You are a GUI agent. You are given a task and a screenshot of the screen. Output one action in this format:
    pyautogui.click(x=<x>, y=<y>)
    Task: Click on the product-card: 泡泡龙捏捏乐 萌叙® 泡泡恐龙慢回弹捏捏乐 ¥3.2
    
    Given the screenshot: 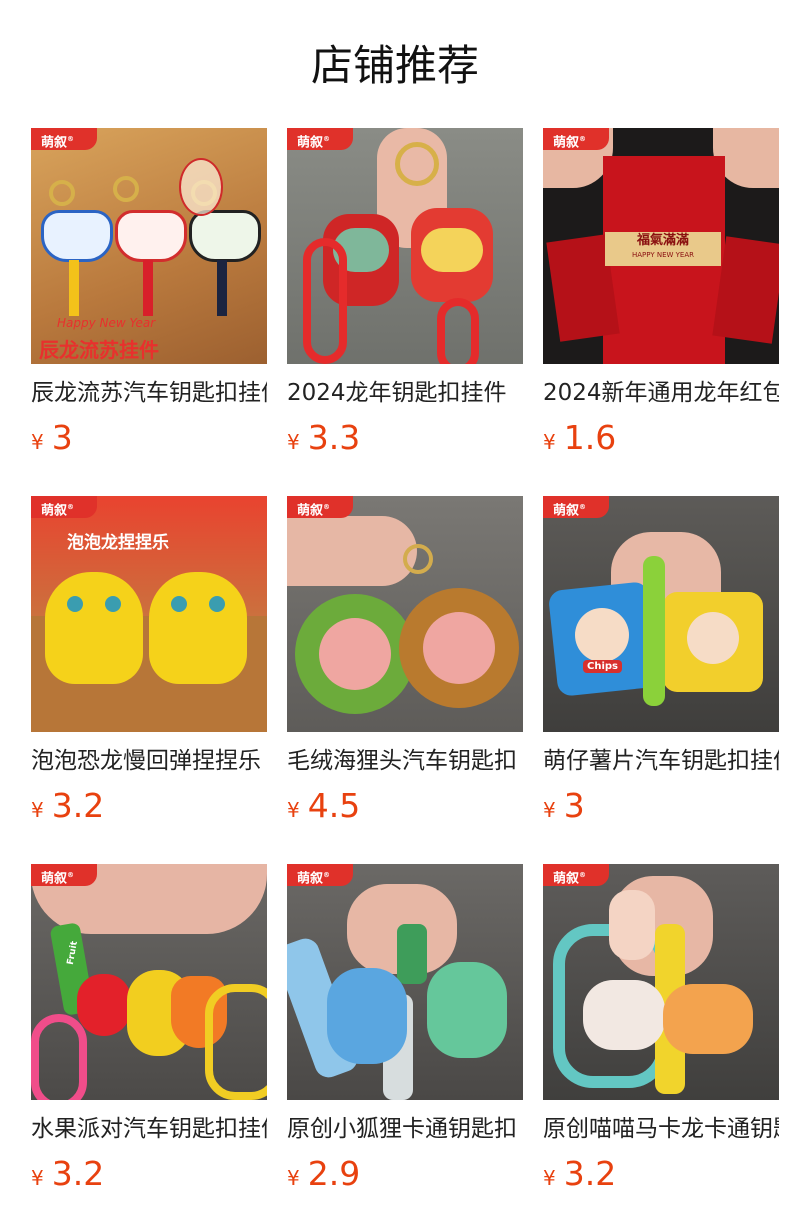 What is the action you would take?
    pyautogui.click(x=149, y=660)
    